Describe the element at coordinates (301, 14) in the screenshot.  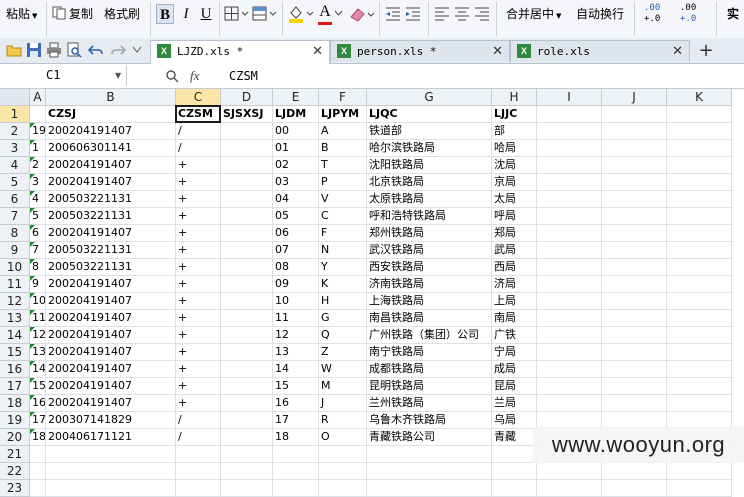
I see `fill-color-icon` at that location.